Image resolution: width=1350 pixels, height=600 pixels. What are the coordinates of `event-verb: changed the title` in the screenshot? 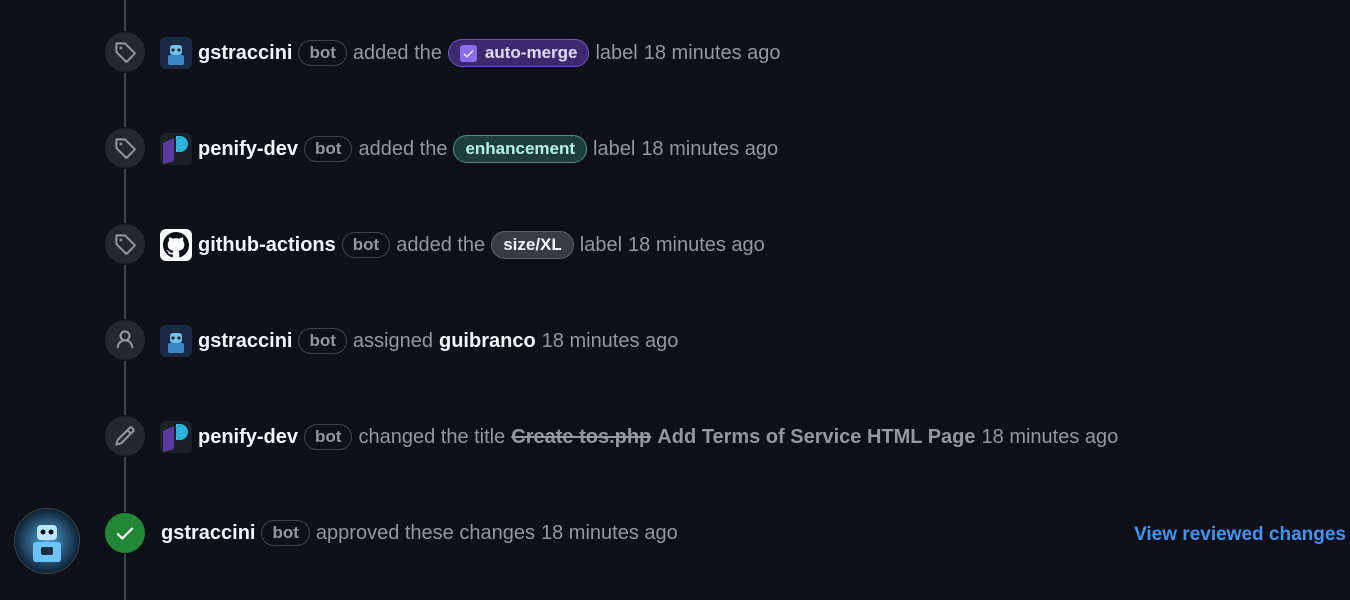 It's located at (432, 436).